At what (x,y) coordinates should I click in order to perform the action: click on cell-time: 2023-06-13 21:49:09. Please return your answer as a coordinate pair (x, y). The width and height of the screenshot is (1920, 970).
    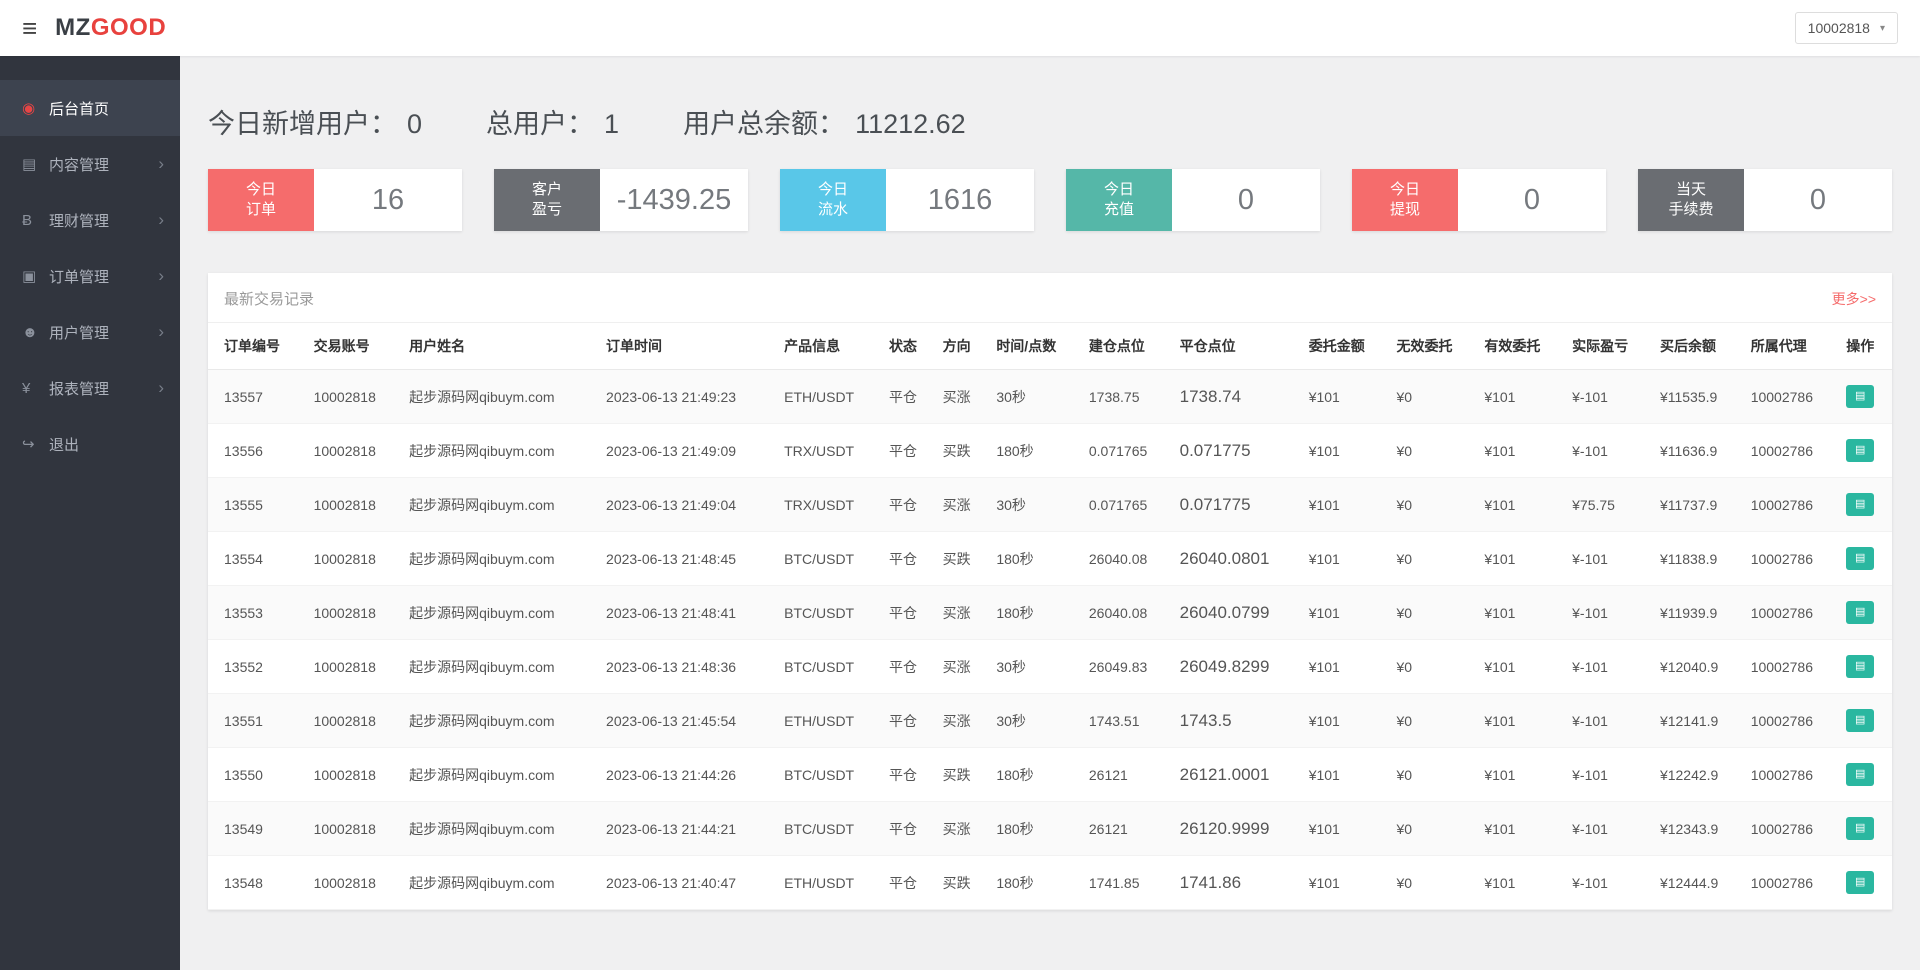
    Looking at the image, I should click on (687, 450).